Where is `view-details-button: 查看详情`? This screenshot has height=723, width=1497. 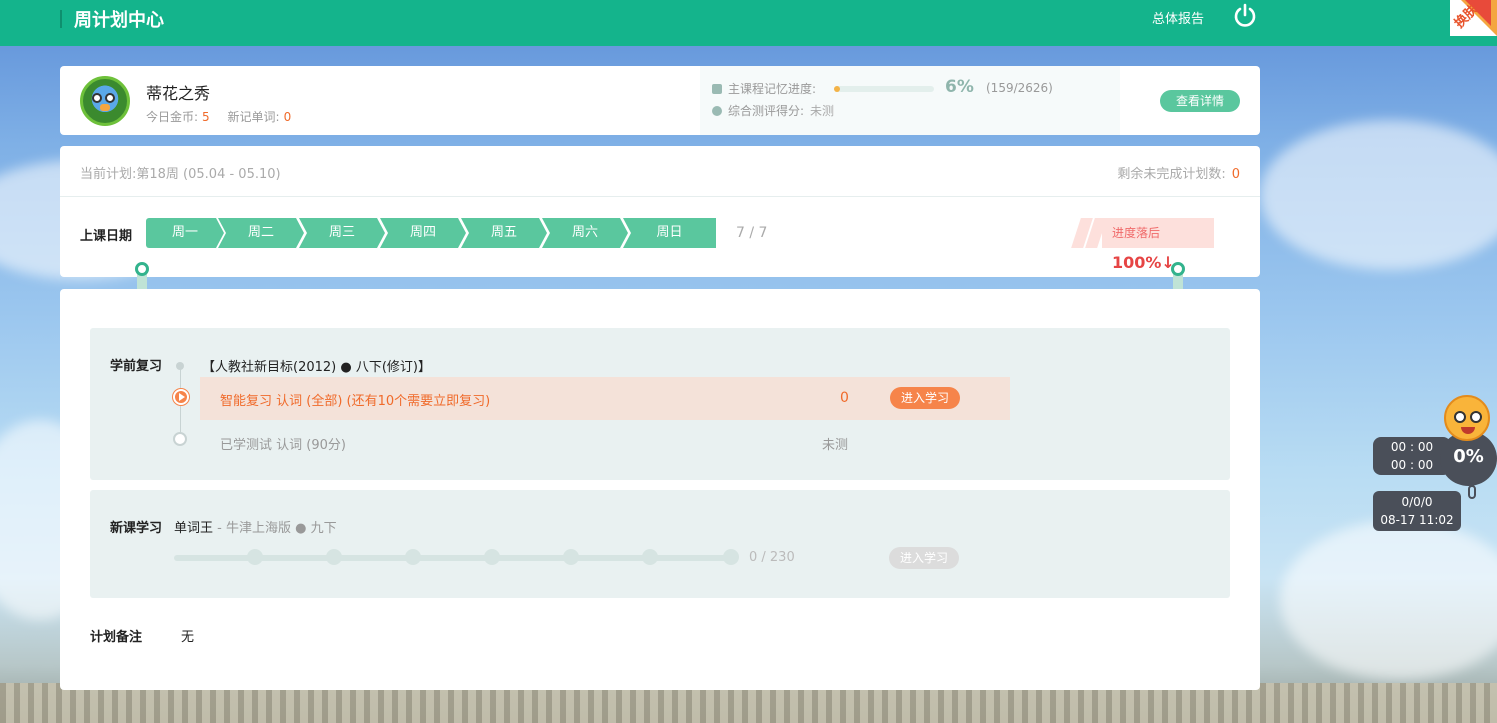 view-details-button: 查看详情 is located at coordinates (1200, 101).